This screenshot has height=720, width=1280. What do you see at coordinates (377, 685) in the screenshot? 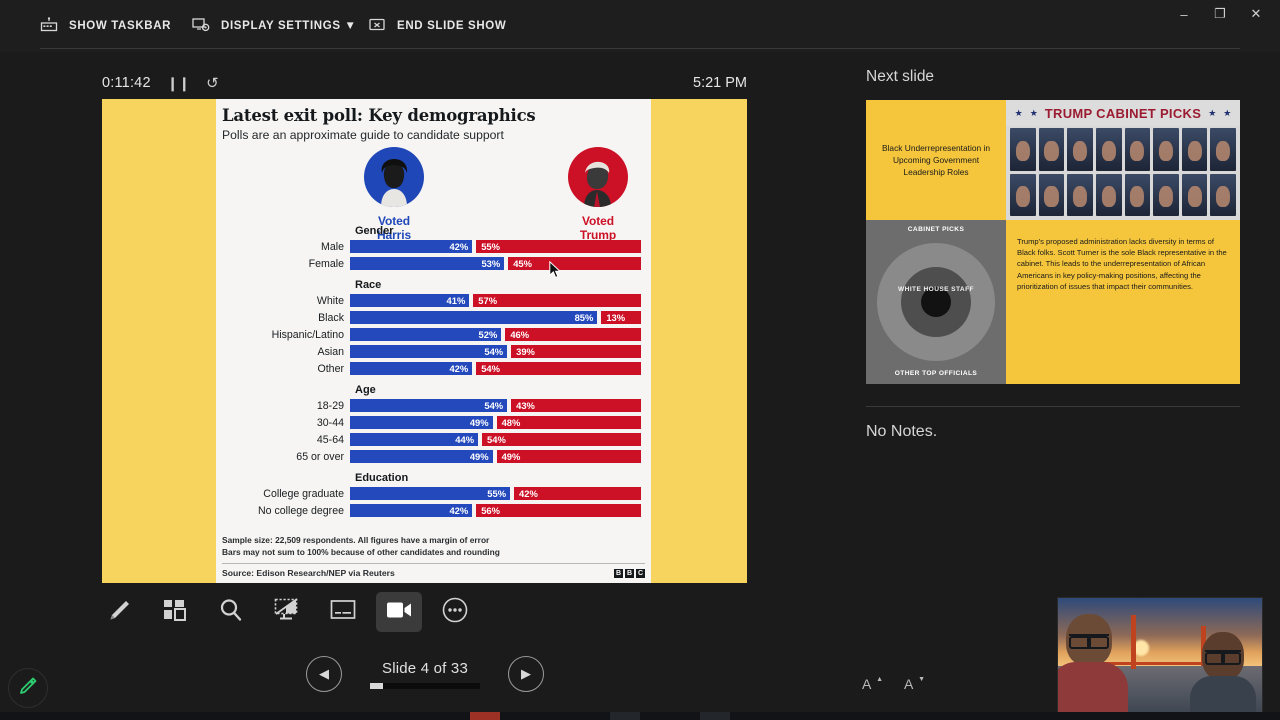
I see `slide-progress-fill` at bounding box center [377, 685].